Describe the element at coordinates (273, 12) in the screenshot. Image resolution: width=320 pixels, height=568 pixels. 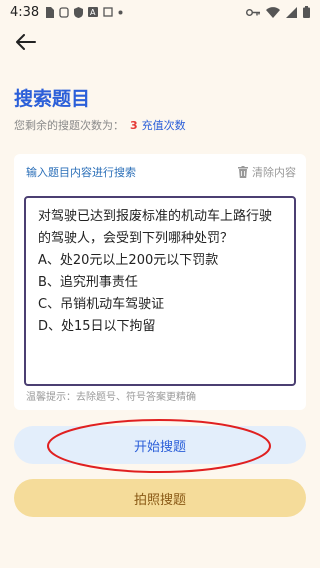
I see `wifi-icon` at that location.